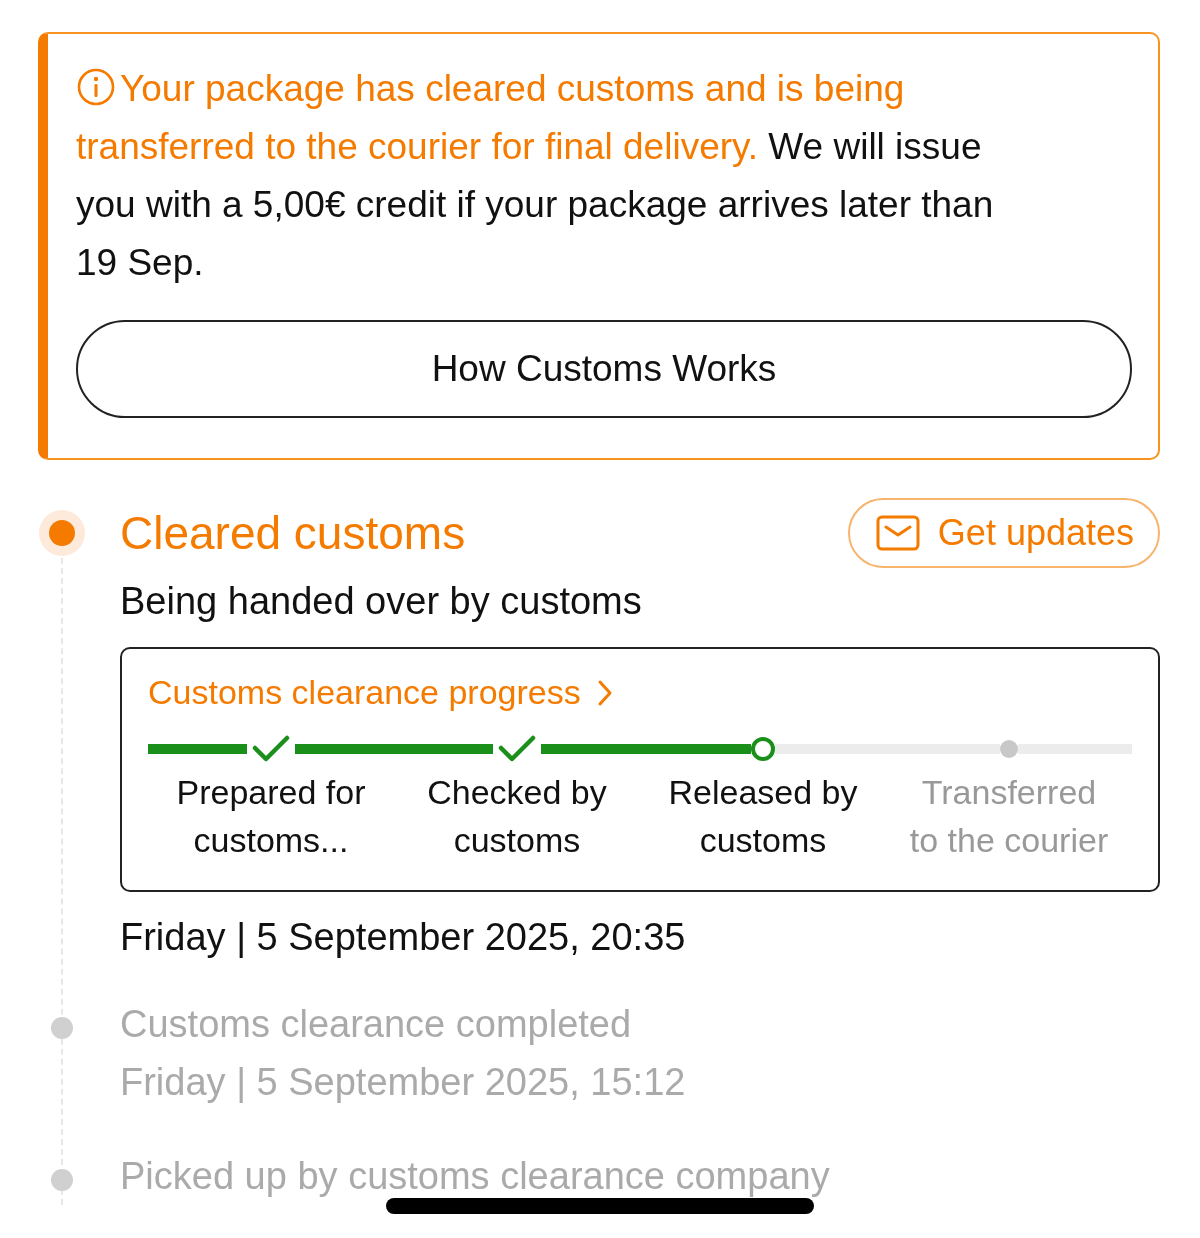 This screenshot has height=1238, width=1200. What do you see at coordinates (604, 369) in the screenshot?
I see `how-customs-works-button: How Customs Works` at bounding box center [604, 369].